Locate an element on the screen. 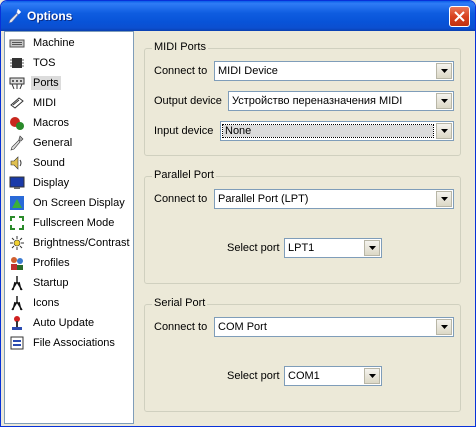  select-value: MIDI Device is located at coordinates (248, 71).